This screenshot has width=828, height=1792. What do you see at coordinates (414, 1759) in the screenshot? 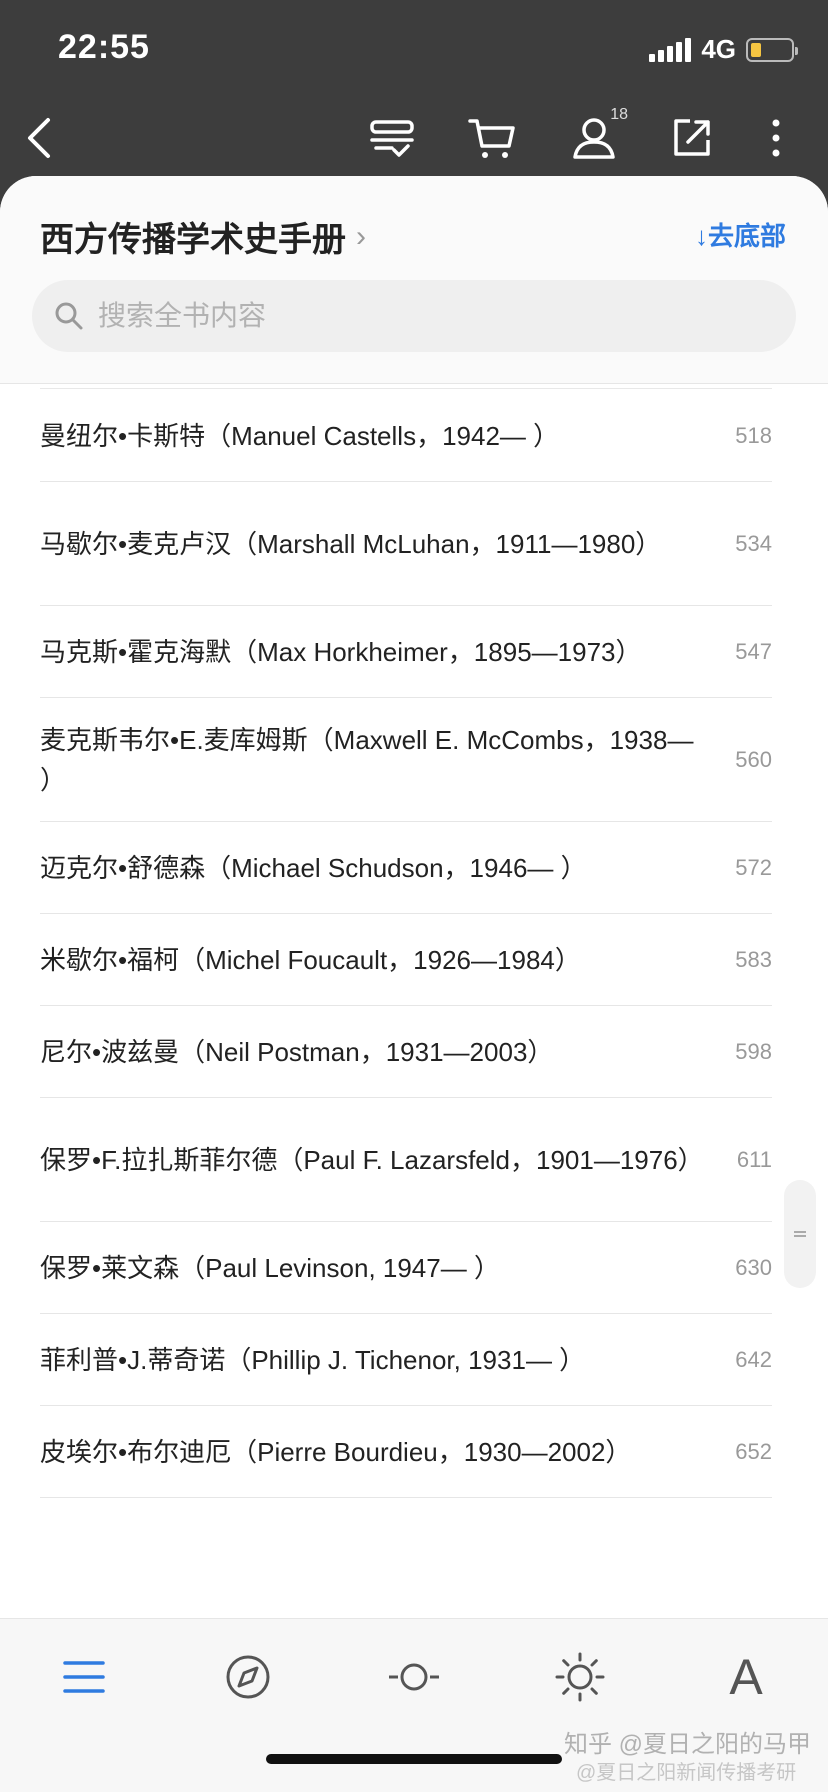
I see `home-indicator` at bounding box center [414, 1759].